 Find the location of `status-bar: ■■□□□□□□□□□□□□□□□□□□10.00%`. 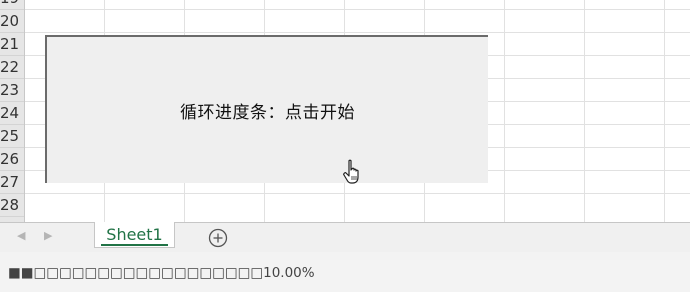

status-bar: ■■□□□□□□□□□□□□□□□□□□10.00% is located at coordinates (345, 272).